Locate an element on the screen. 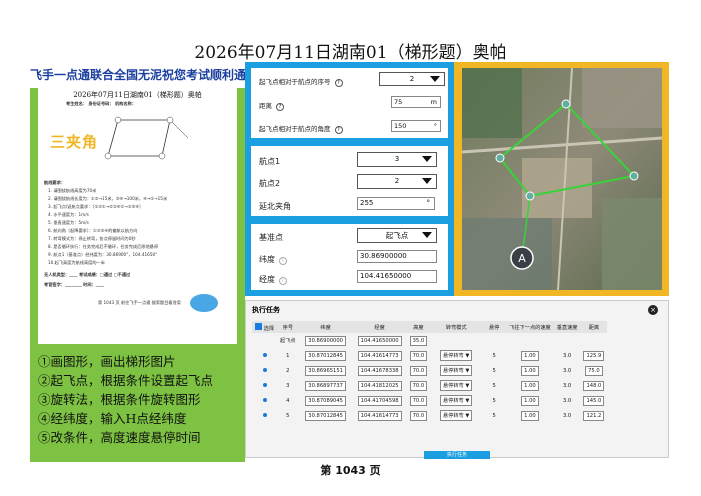 This screenshot has height=496, width=701. doc-line-3: 3. 起飞点/返航点要求：（①②①→②③④①→②③④） is located at coordinates (96, 206).